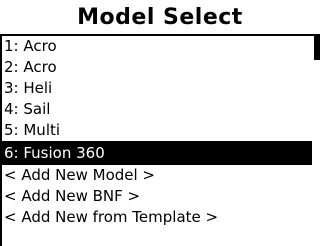  Describe the element at coordinates (157, 109) in the screenshot. I see `model-item-4: 4: Sail` at that location.